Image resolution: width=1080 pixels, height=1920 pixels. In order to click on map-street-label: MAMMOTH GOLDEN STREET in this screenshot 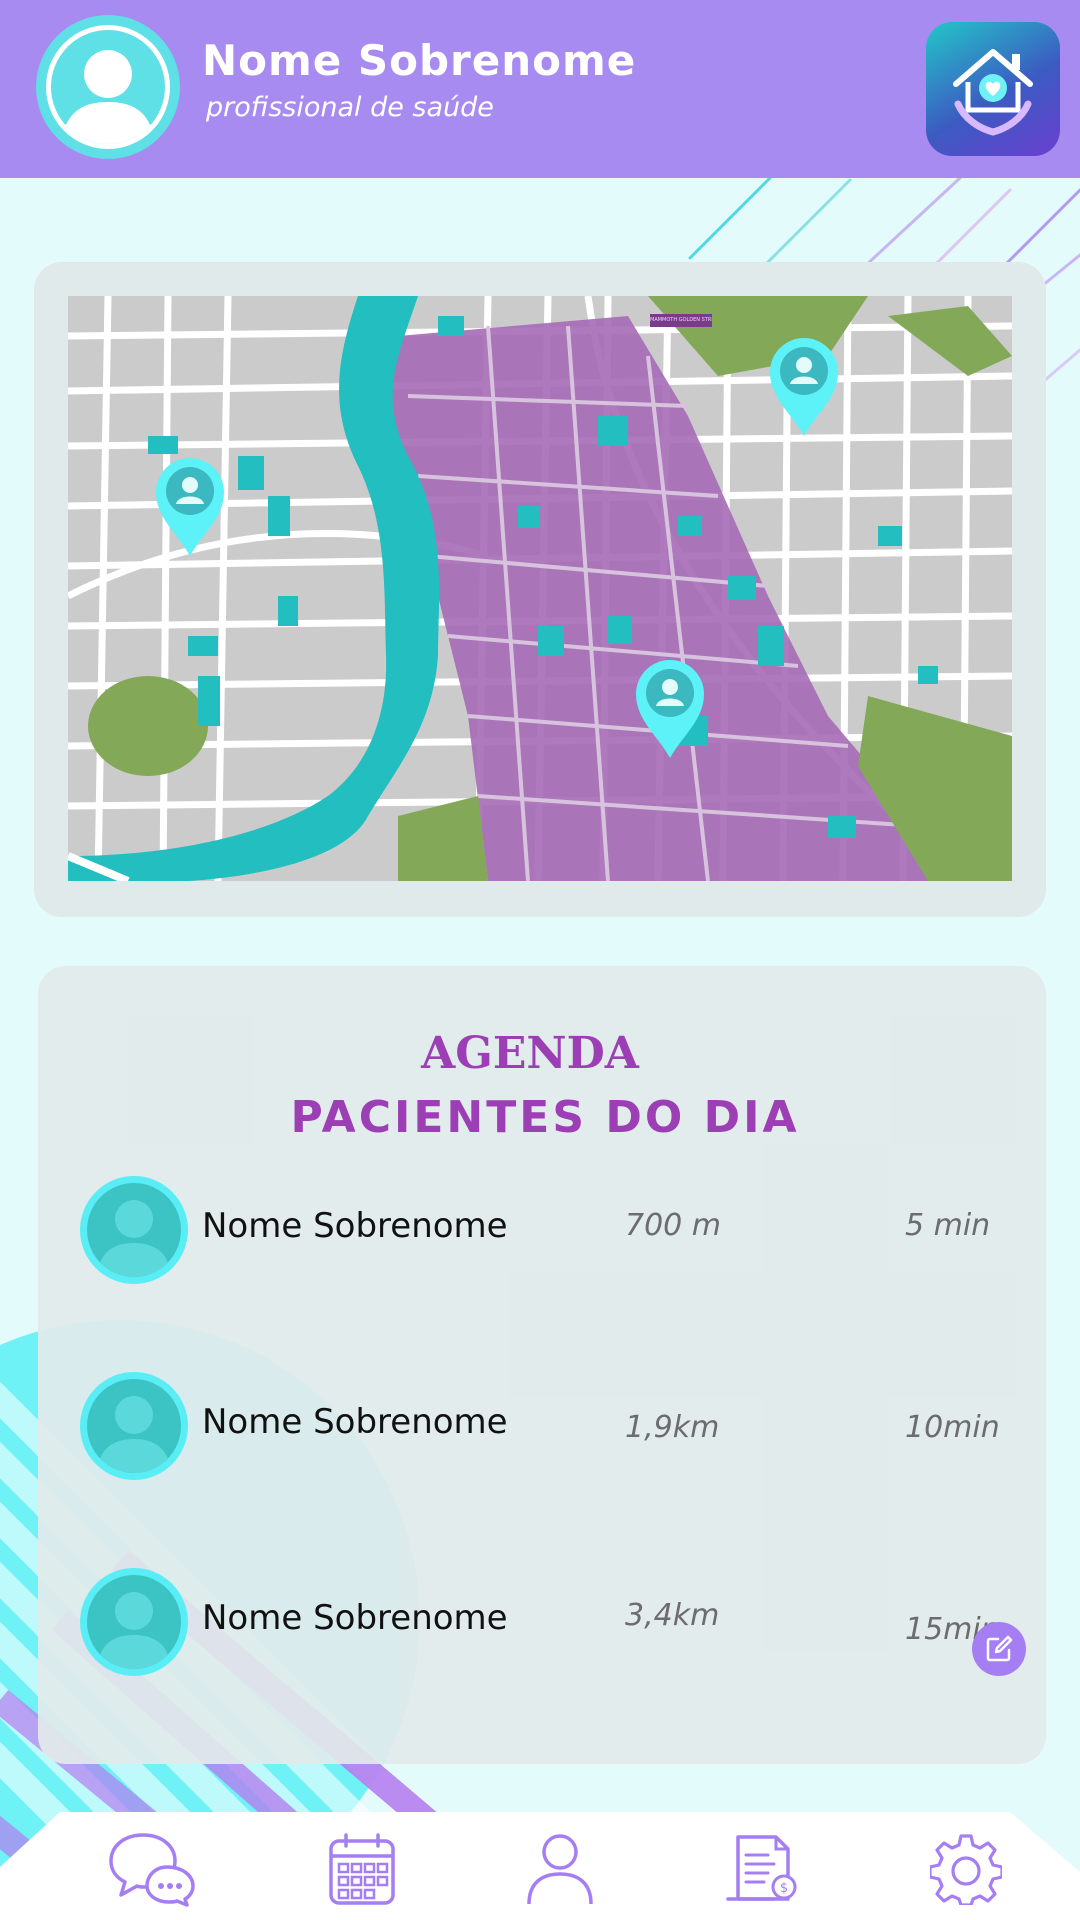, I will do `click(681, 320)`.